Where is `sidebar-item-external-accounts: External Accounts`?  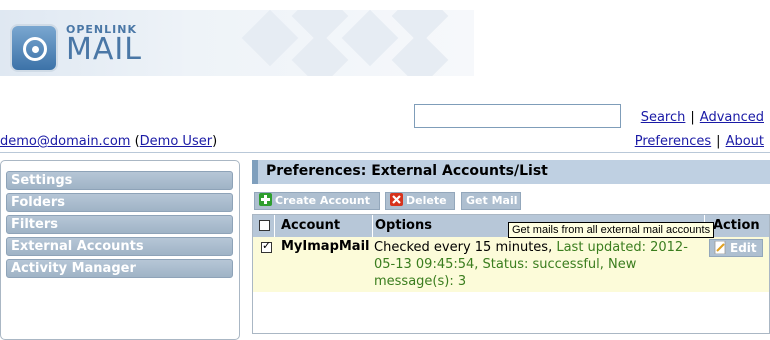
sidebar-item-external-accounts: External Accounts is located at coordinates (119, 246).